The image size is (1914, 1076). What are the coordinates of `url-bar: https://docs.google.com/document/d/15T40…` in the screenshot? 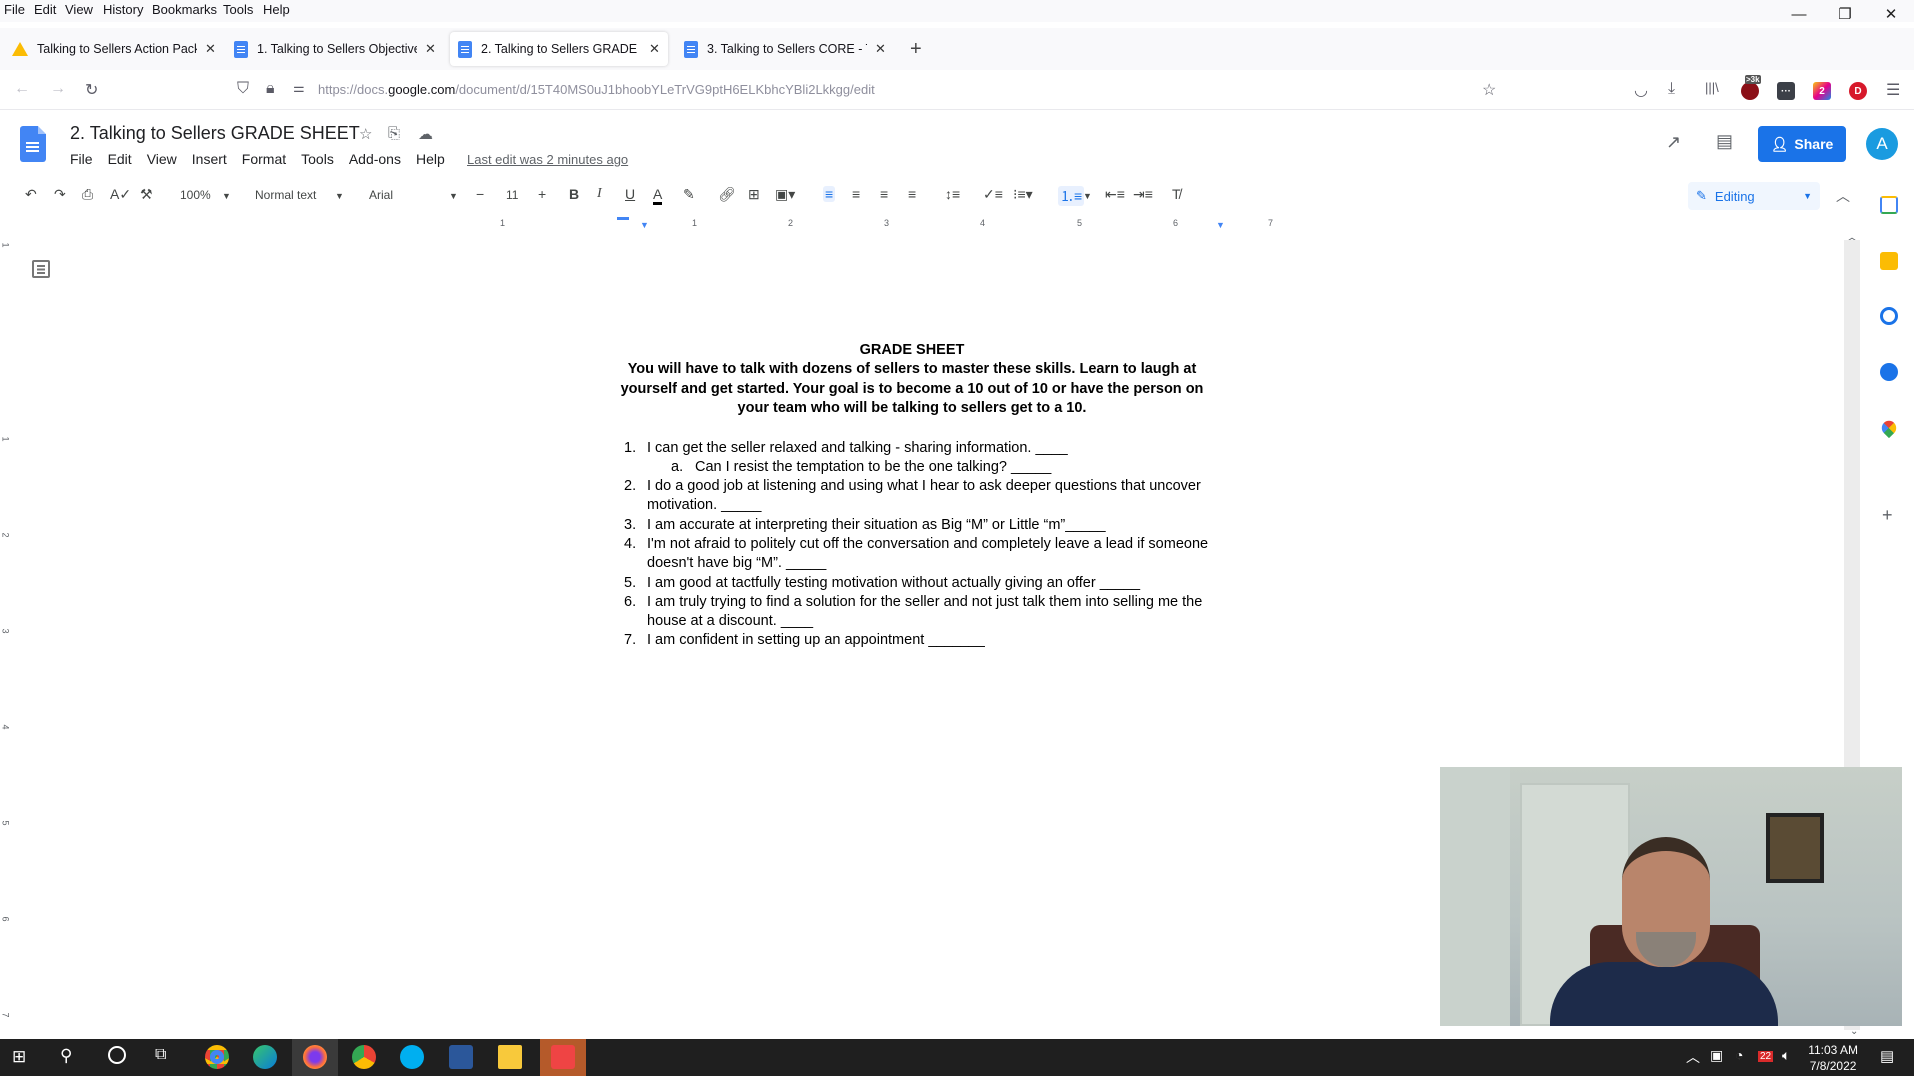 It's located at (596, 89).